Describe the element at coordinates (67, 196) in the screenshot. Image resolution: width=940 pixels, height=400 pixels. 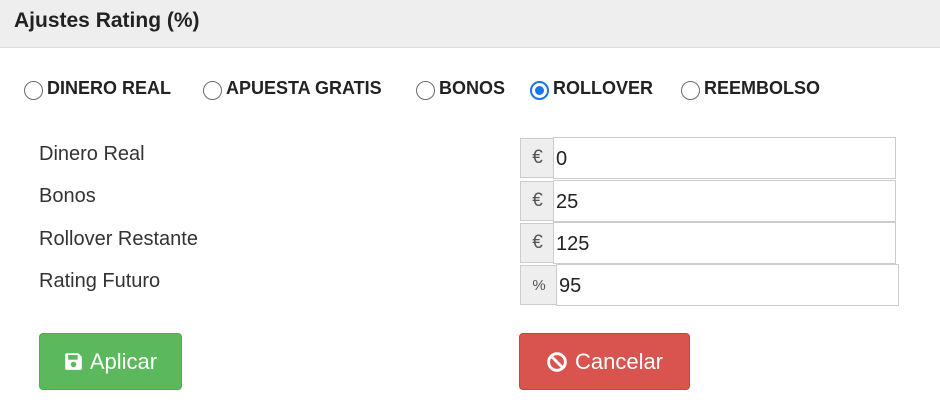
I see `field-label-bonos: Bonos` at that location.